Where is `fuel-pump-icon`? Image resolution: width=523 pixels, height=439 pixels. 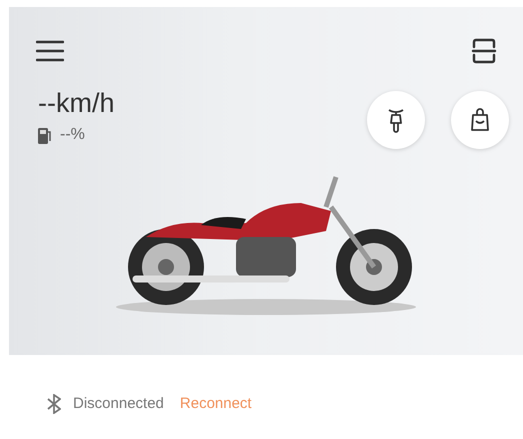 fuel-pump-icon is located at coordinates (45, 135).